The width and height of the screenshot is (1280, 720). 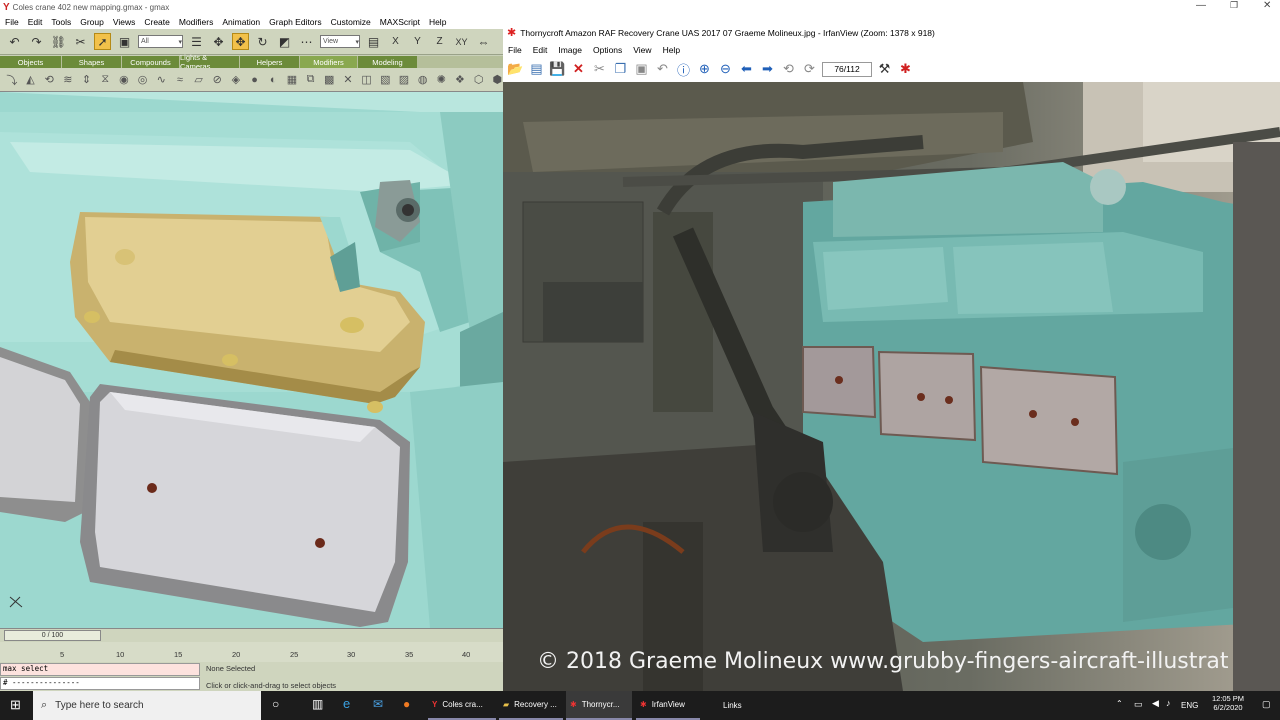 What do you see at coordinates (87, 79) in the screenshot?
I see `stretch-modifier-icon: ⇕` at bounding box center [87, 79].